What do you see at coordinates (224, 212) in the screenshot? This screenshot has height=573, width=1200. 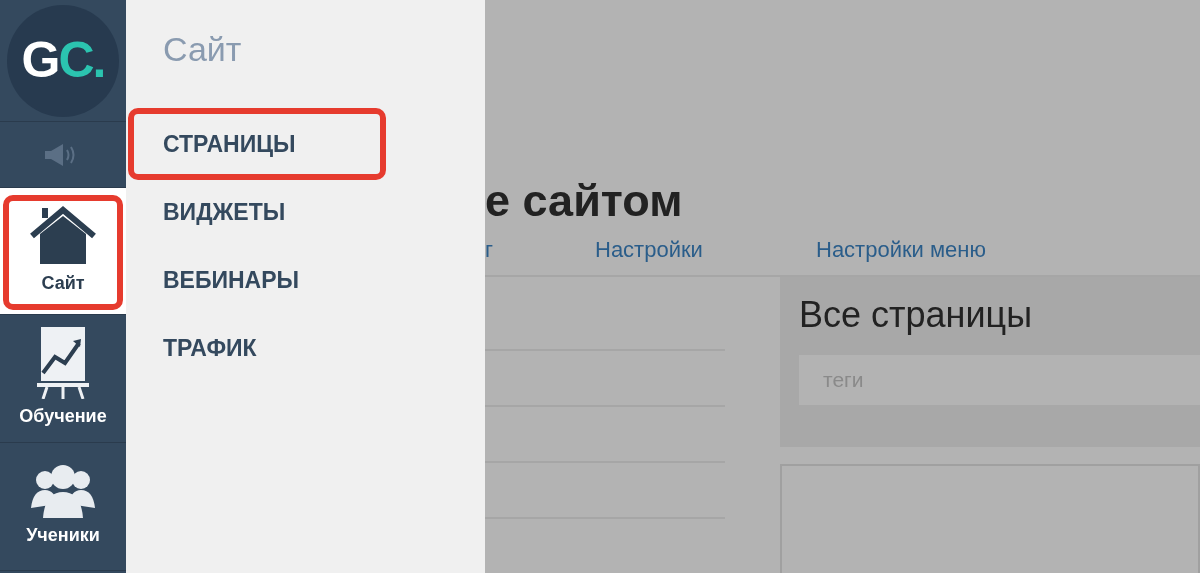 I see `menu-item: ВИДЖЕТЫ` at bounding box center [224, 212].